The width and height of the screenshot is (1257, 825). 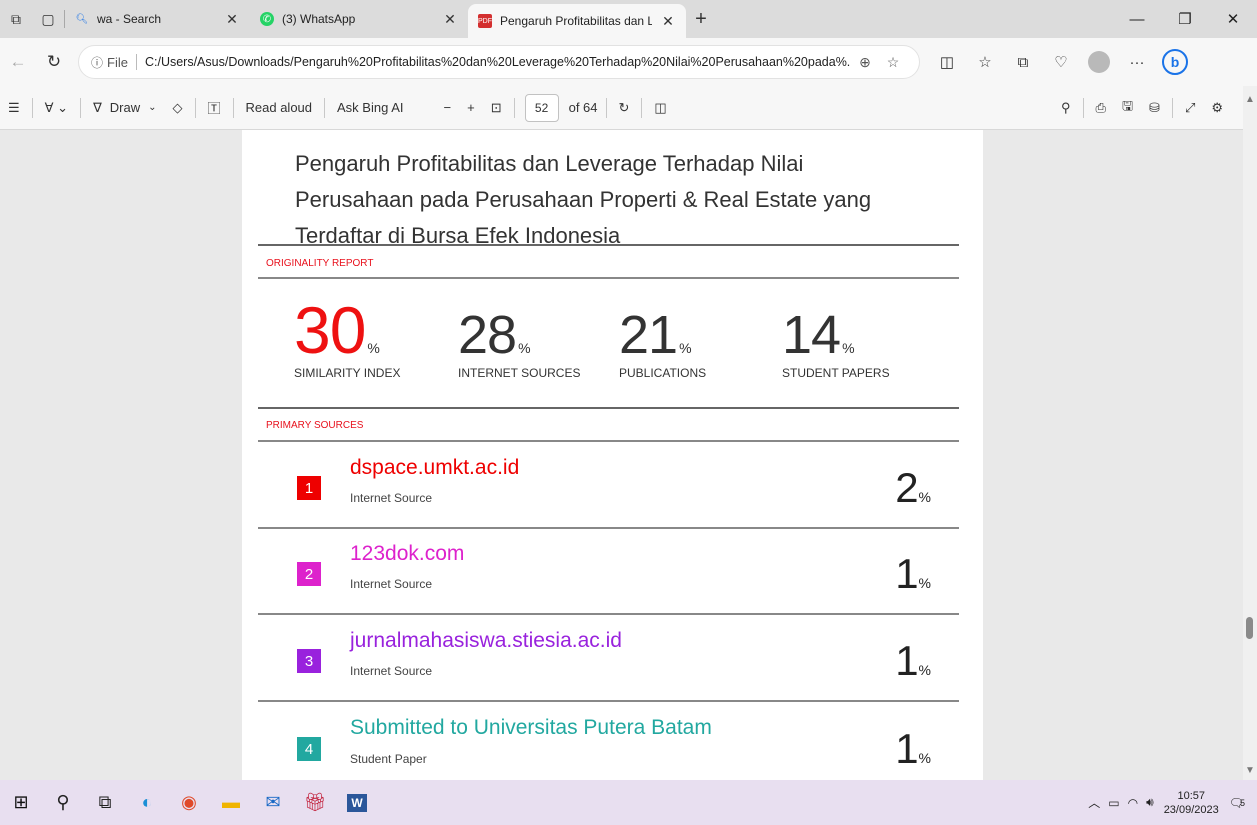 What do you see at coordinates (865, 62) in the screenshot?
I see `zoom-icon: ⊕` at bounding box center [865, 62].